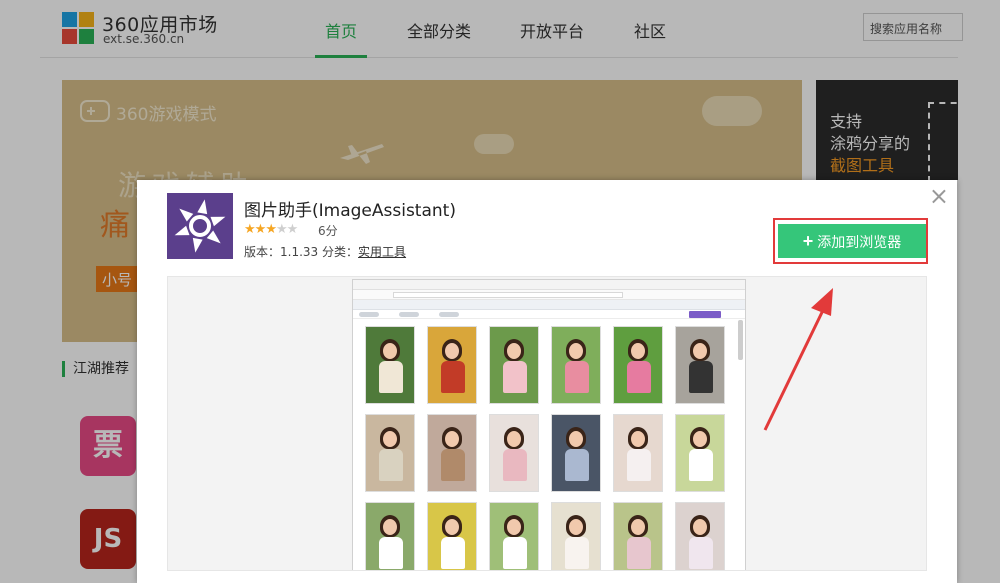 This screenshot has height=583, width=1000. I want to click on app-meta: 版本：1.1.33 分类：实用工具, so click(325, 251).